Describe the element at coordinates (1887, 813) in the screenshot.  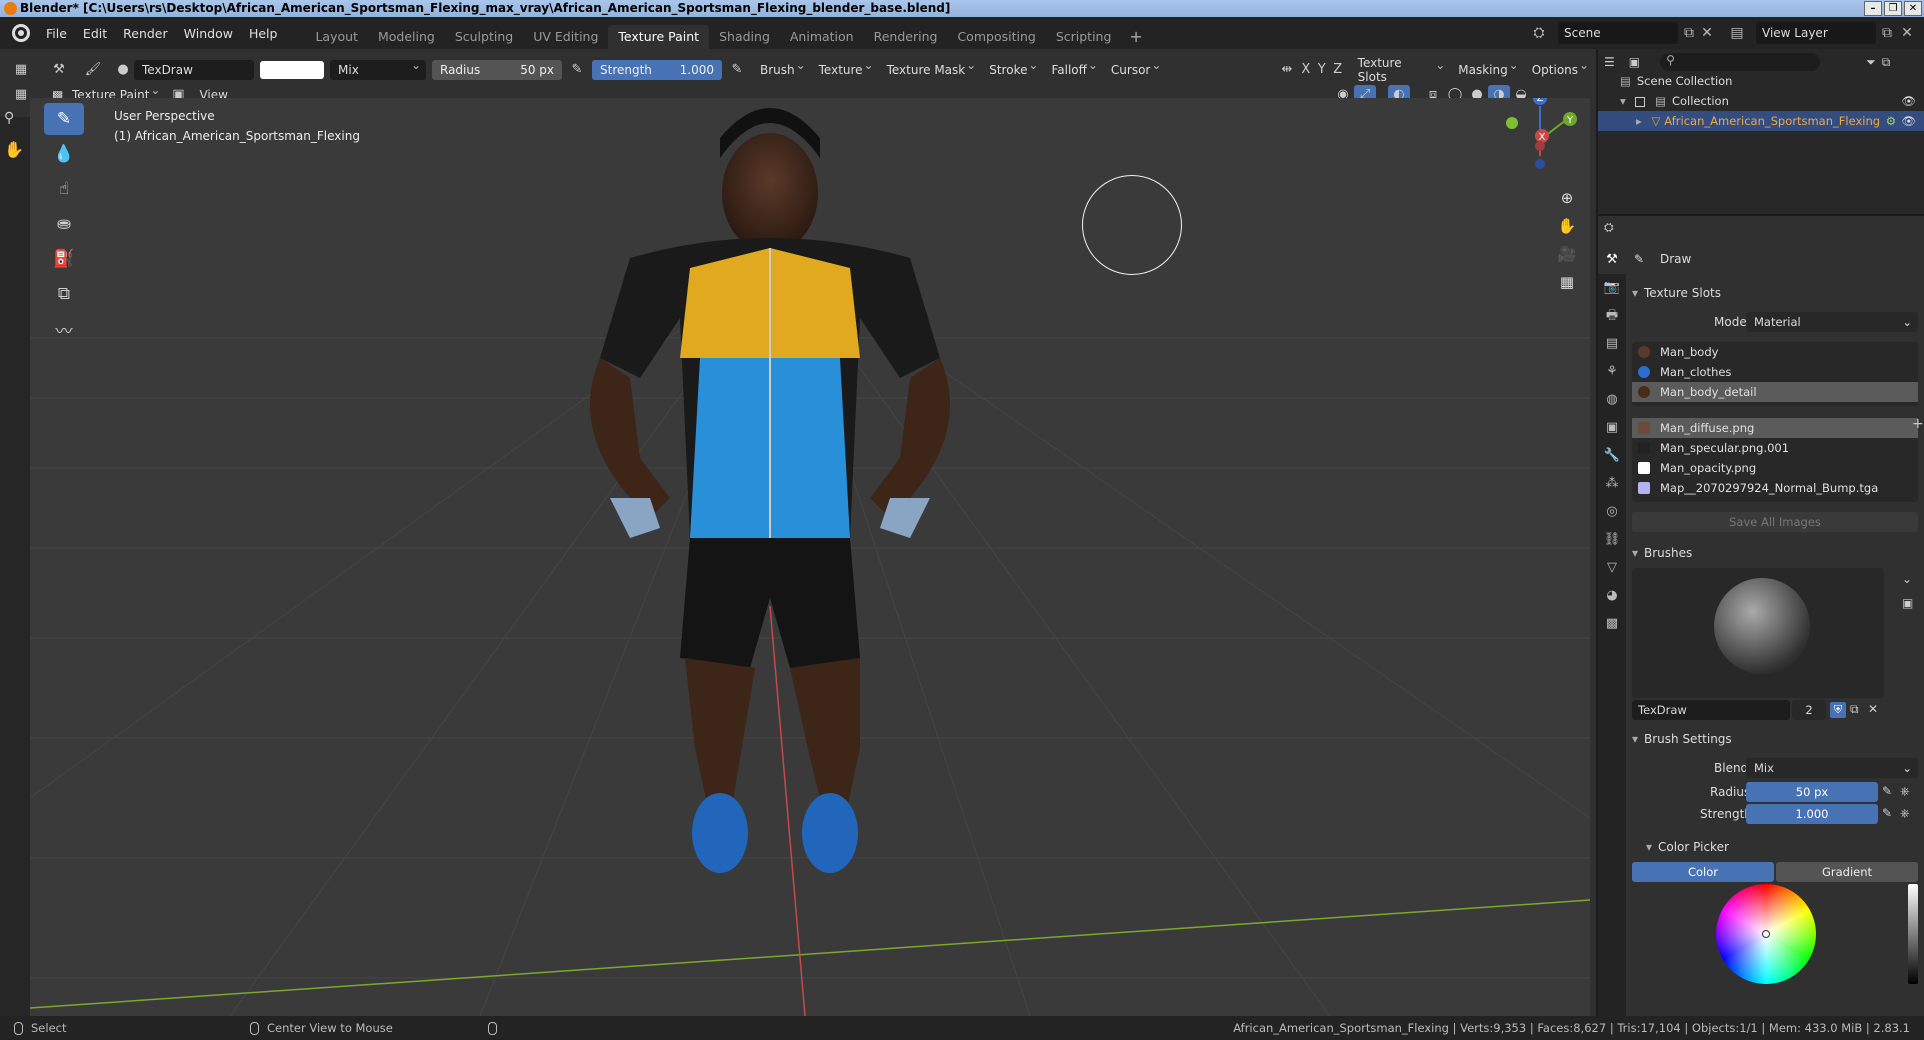
I see `strength-pen-pressure-icon: ✎` at that location.